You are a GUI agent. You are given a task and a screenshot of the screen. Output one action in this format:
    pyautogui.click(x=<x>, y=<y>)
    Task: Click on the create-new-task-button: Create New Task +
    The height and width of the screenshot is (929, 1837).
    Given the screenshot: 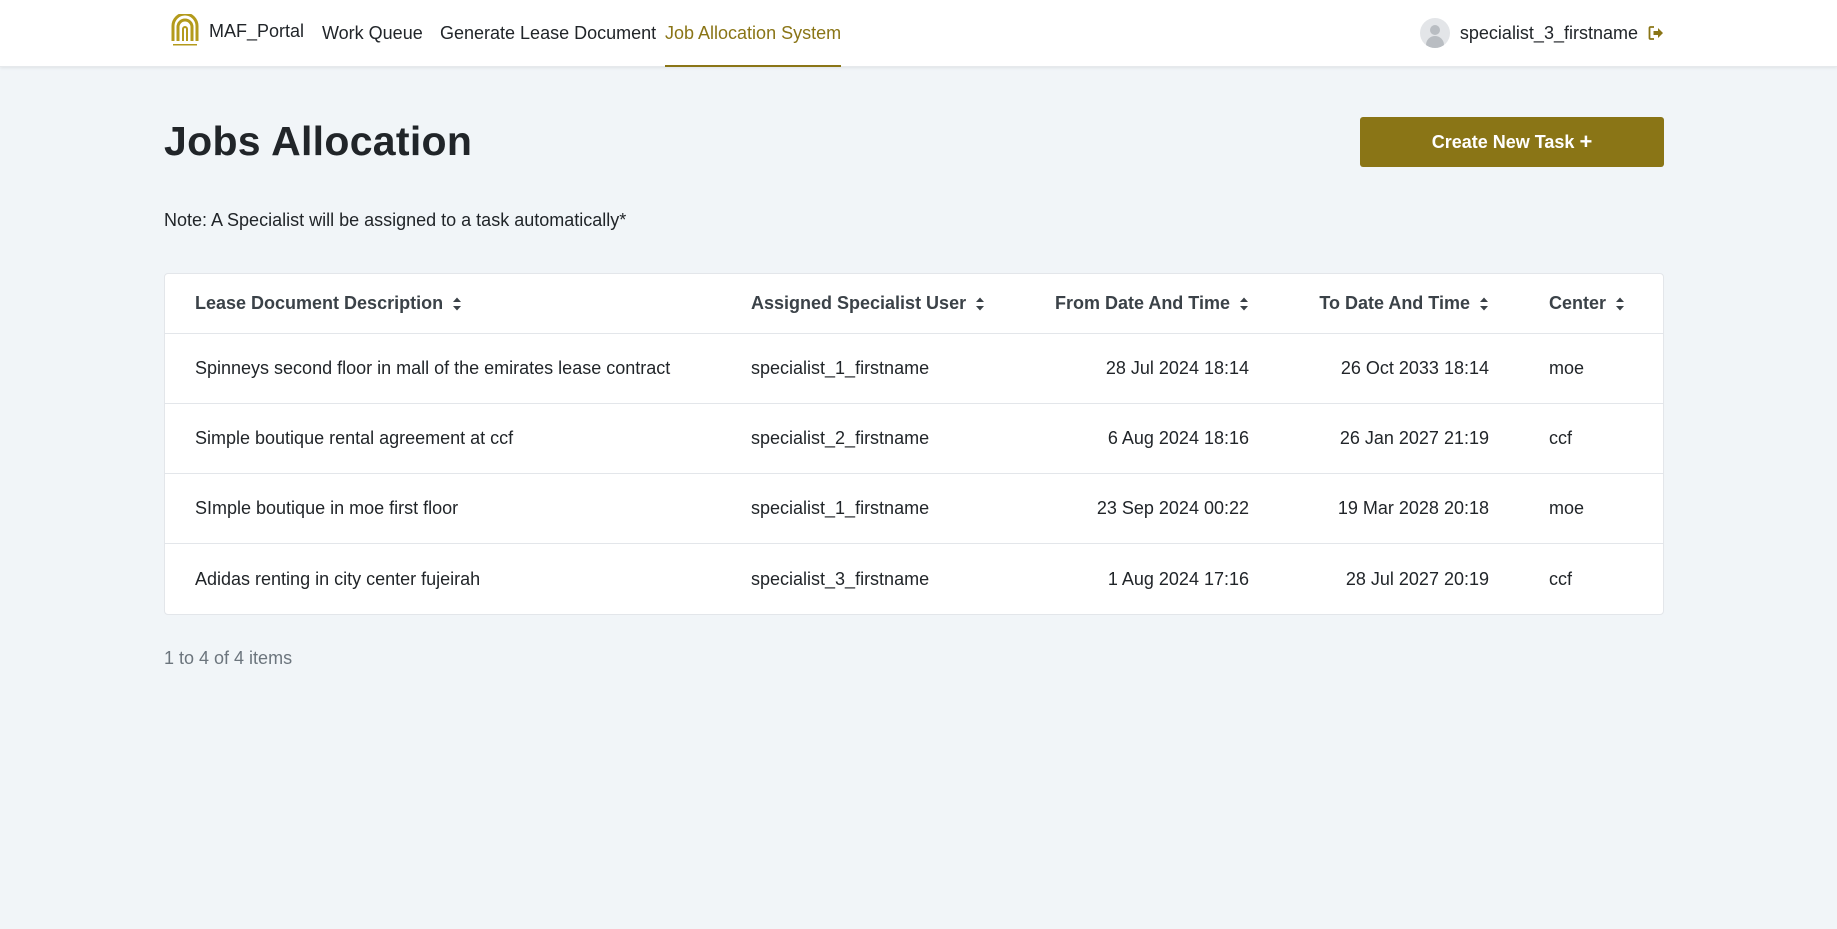 What is the action you would take?
    pyautogui.click(x=1512, y=142)
    